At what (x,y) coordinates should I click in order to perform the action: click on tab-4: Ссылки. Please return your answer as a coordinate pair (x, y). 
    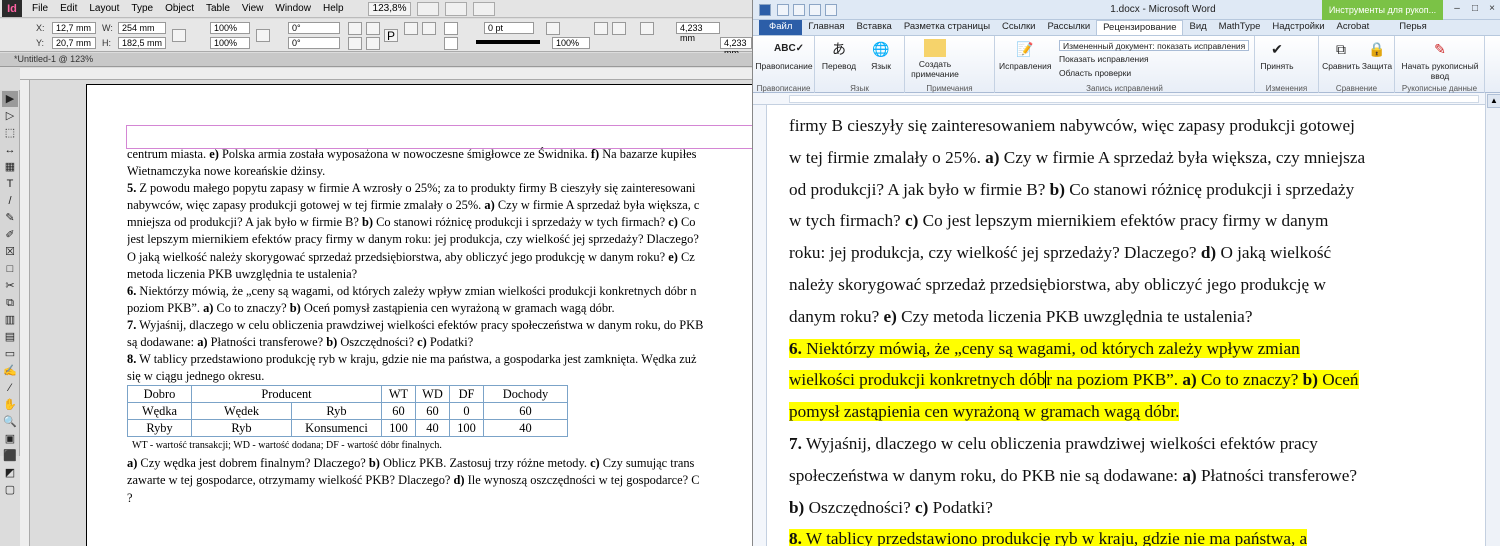
    Looking at the image, I should click on (1018, 27).